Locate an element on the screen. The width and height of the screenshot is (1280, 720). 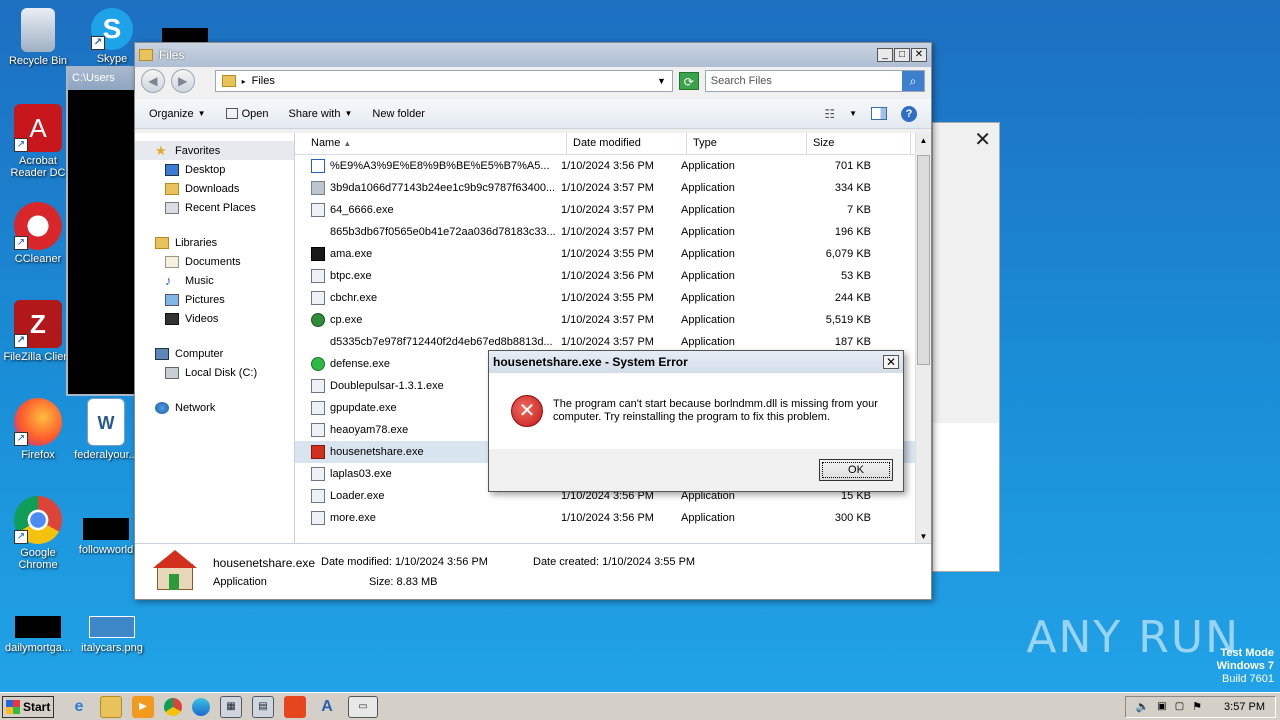
background-window: ✕ is located at coordinates (966, 347).